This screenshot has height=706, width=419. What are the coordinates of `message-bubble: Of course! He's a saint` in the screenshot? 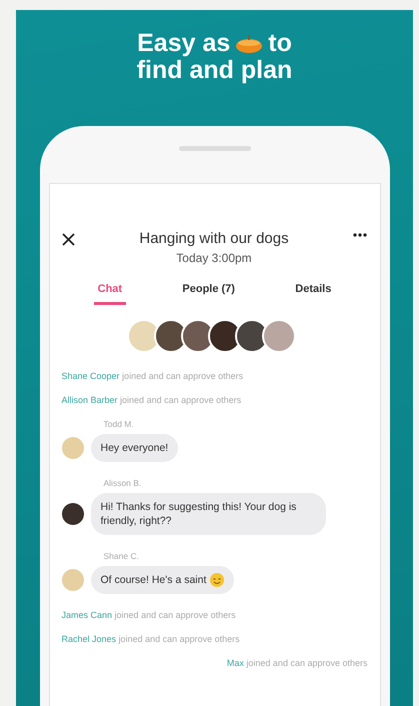 It's located at (162, 580).